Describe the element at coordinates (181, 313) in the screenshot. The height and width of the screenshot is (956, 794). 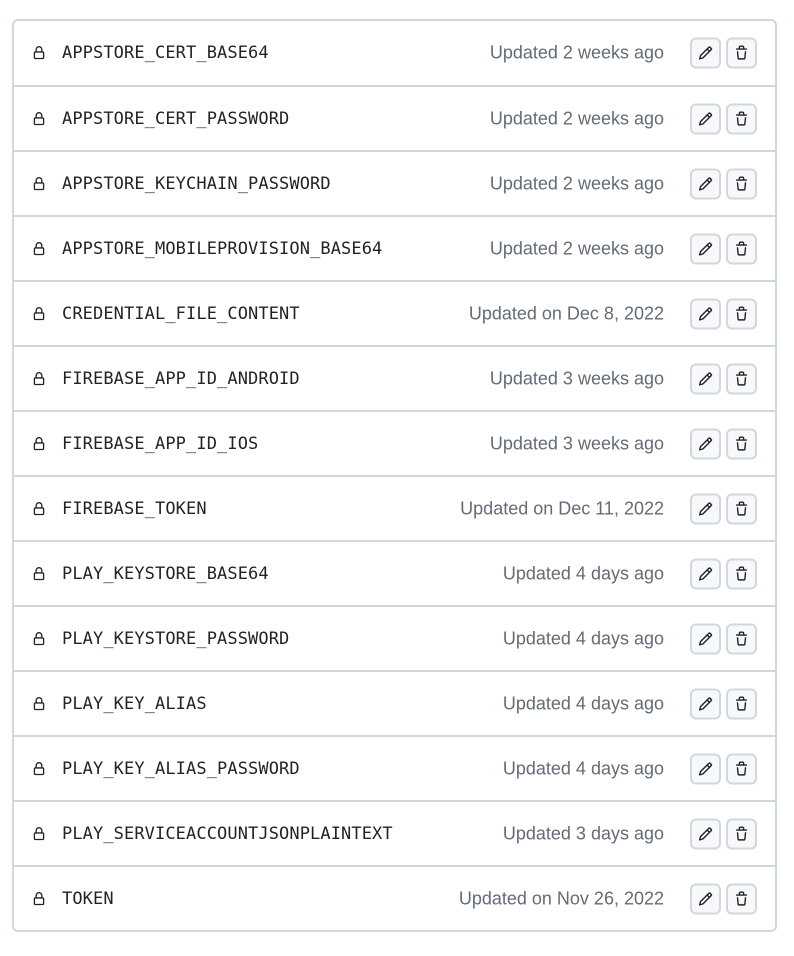
I see `secret-name: CREDENTIAL_FILE_CONTENT` at that location.